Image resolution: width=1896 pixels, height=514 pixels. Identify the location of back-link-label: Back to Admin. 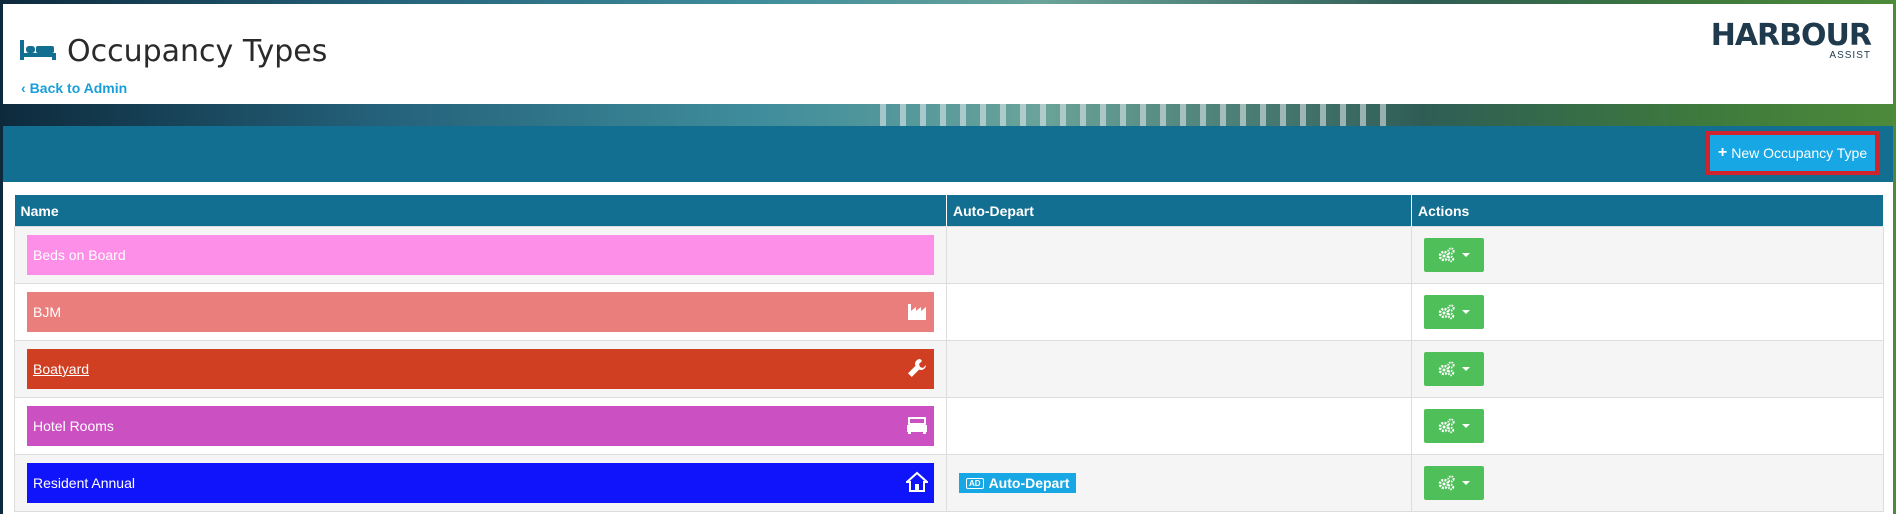
(78, 88).